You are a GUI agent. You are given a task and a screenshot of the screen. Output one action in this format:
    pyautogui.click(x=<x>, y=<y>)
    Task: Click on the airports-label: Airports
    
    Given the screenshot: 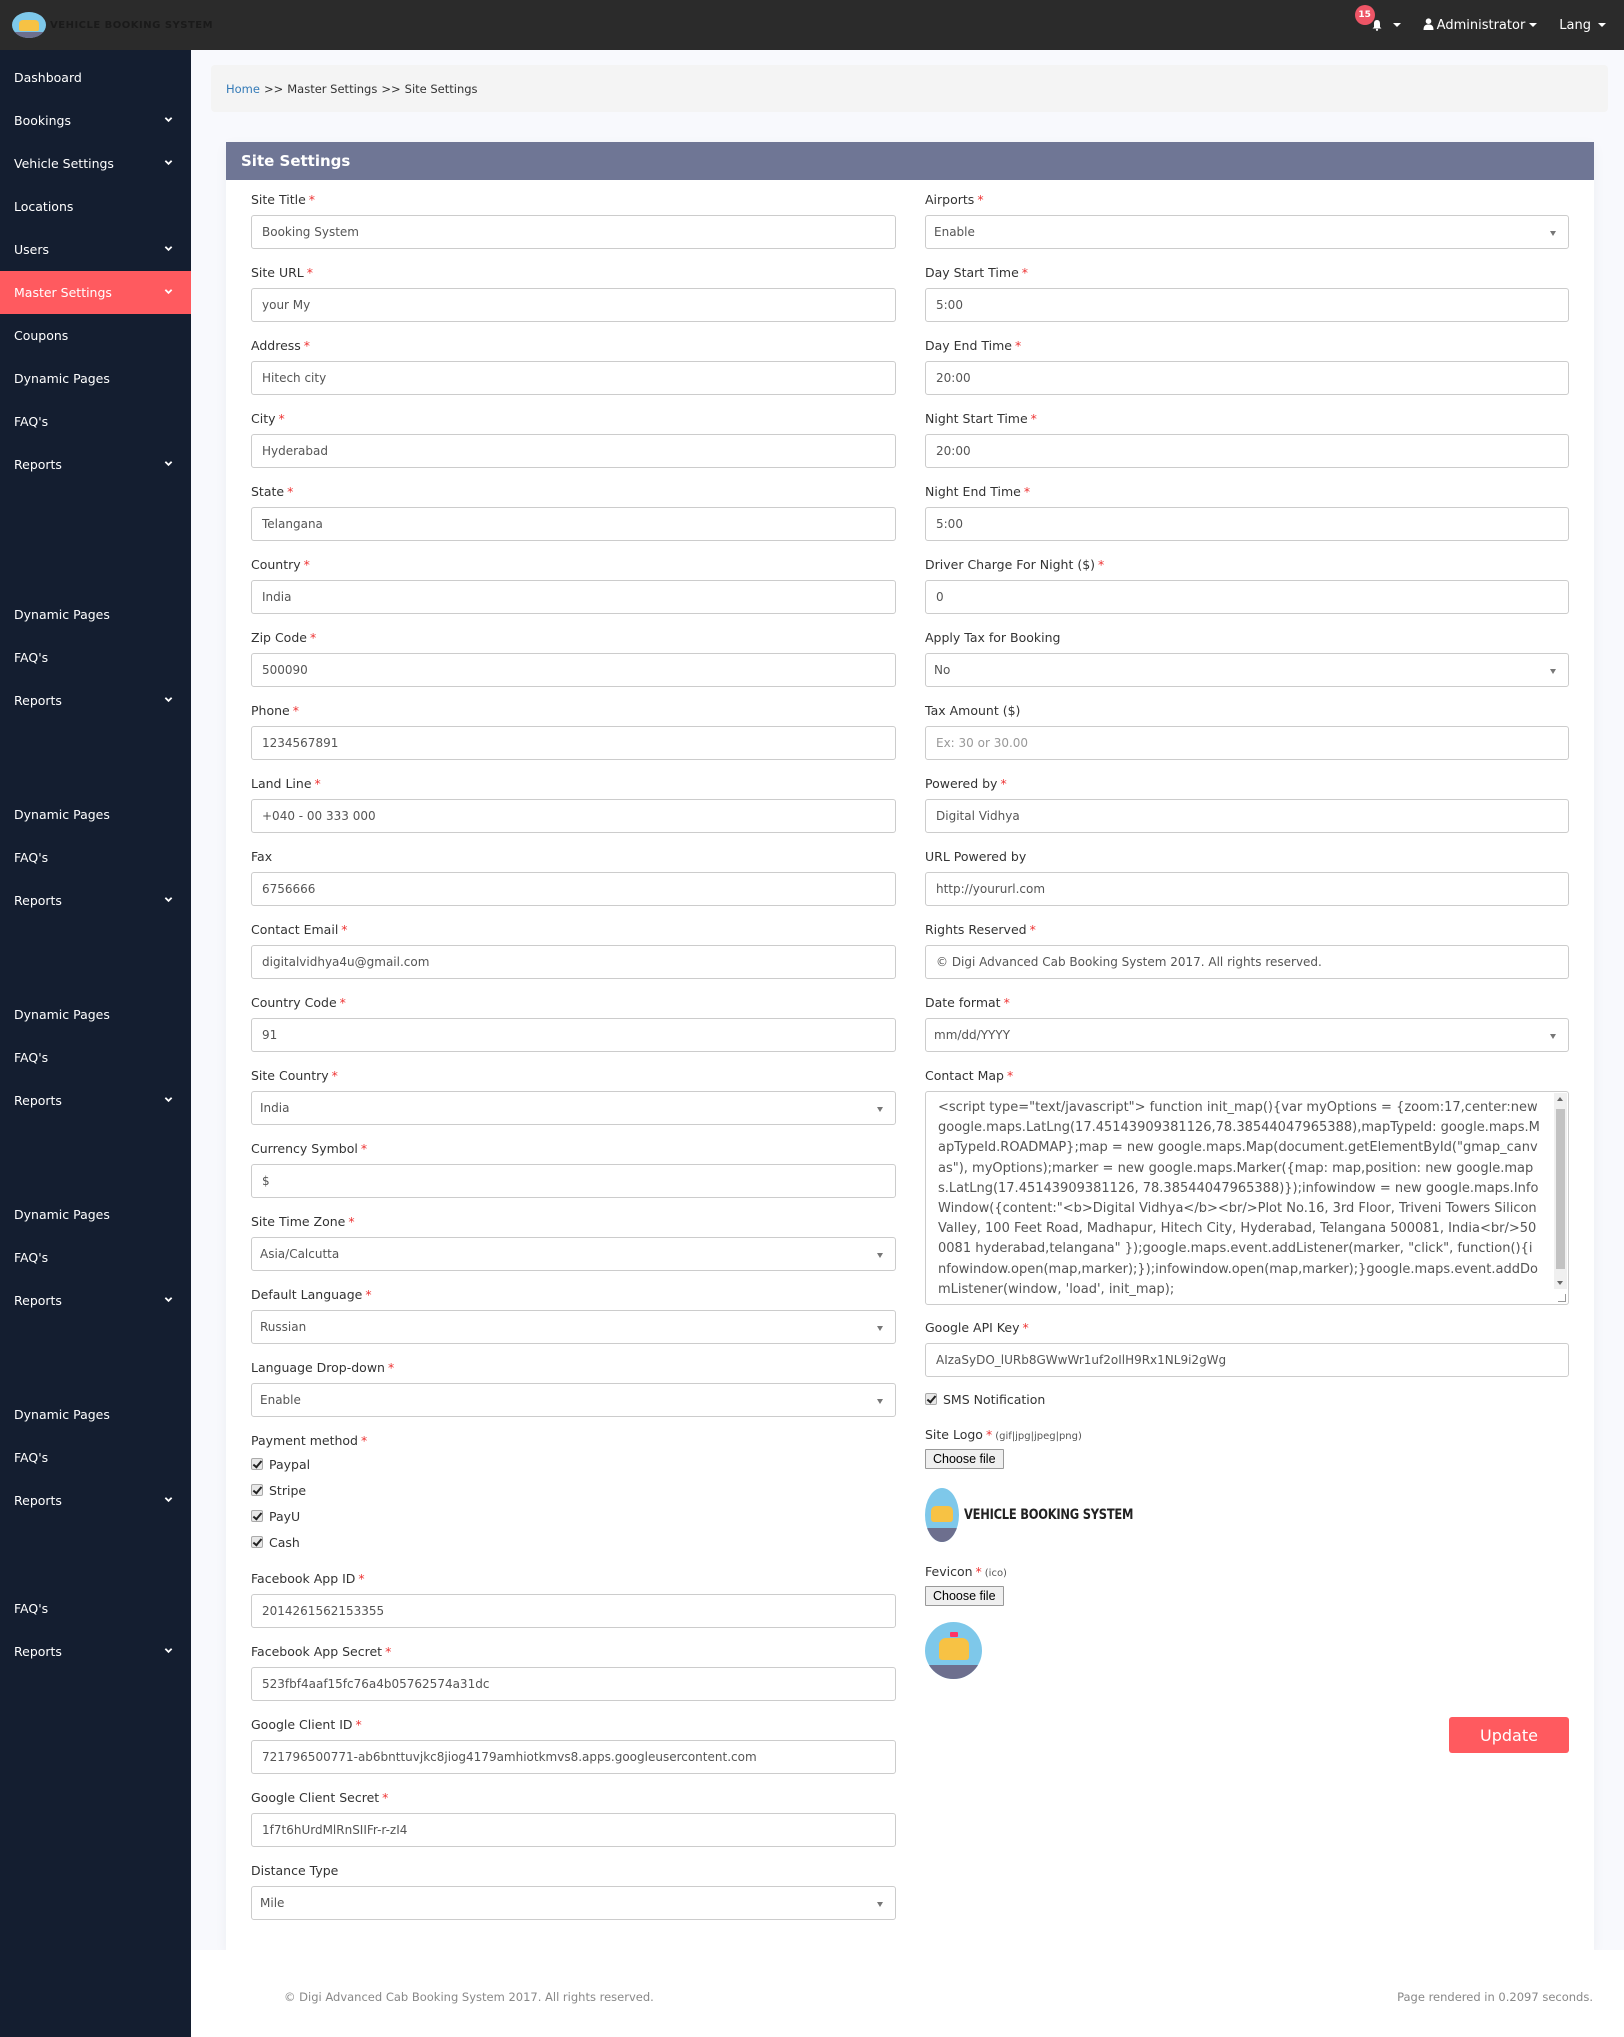 What is the action you would take?
    pyautogui.click(x=950, y=199)
    